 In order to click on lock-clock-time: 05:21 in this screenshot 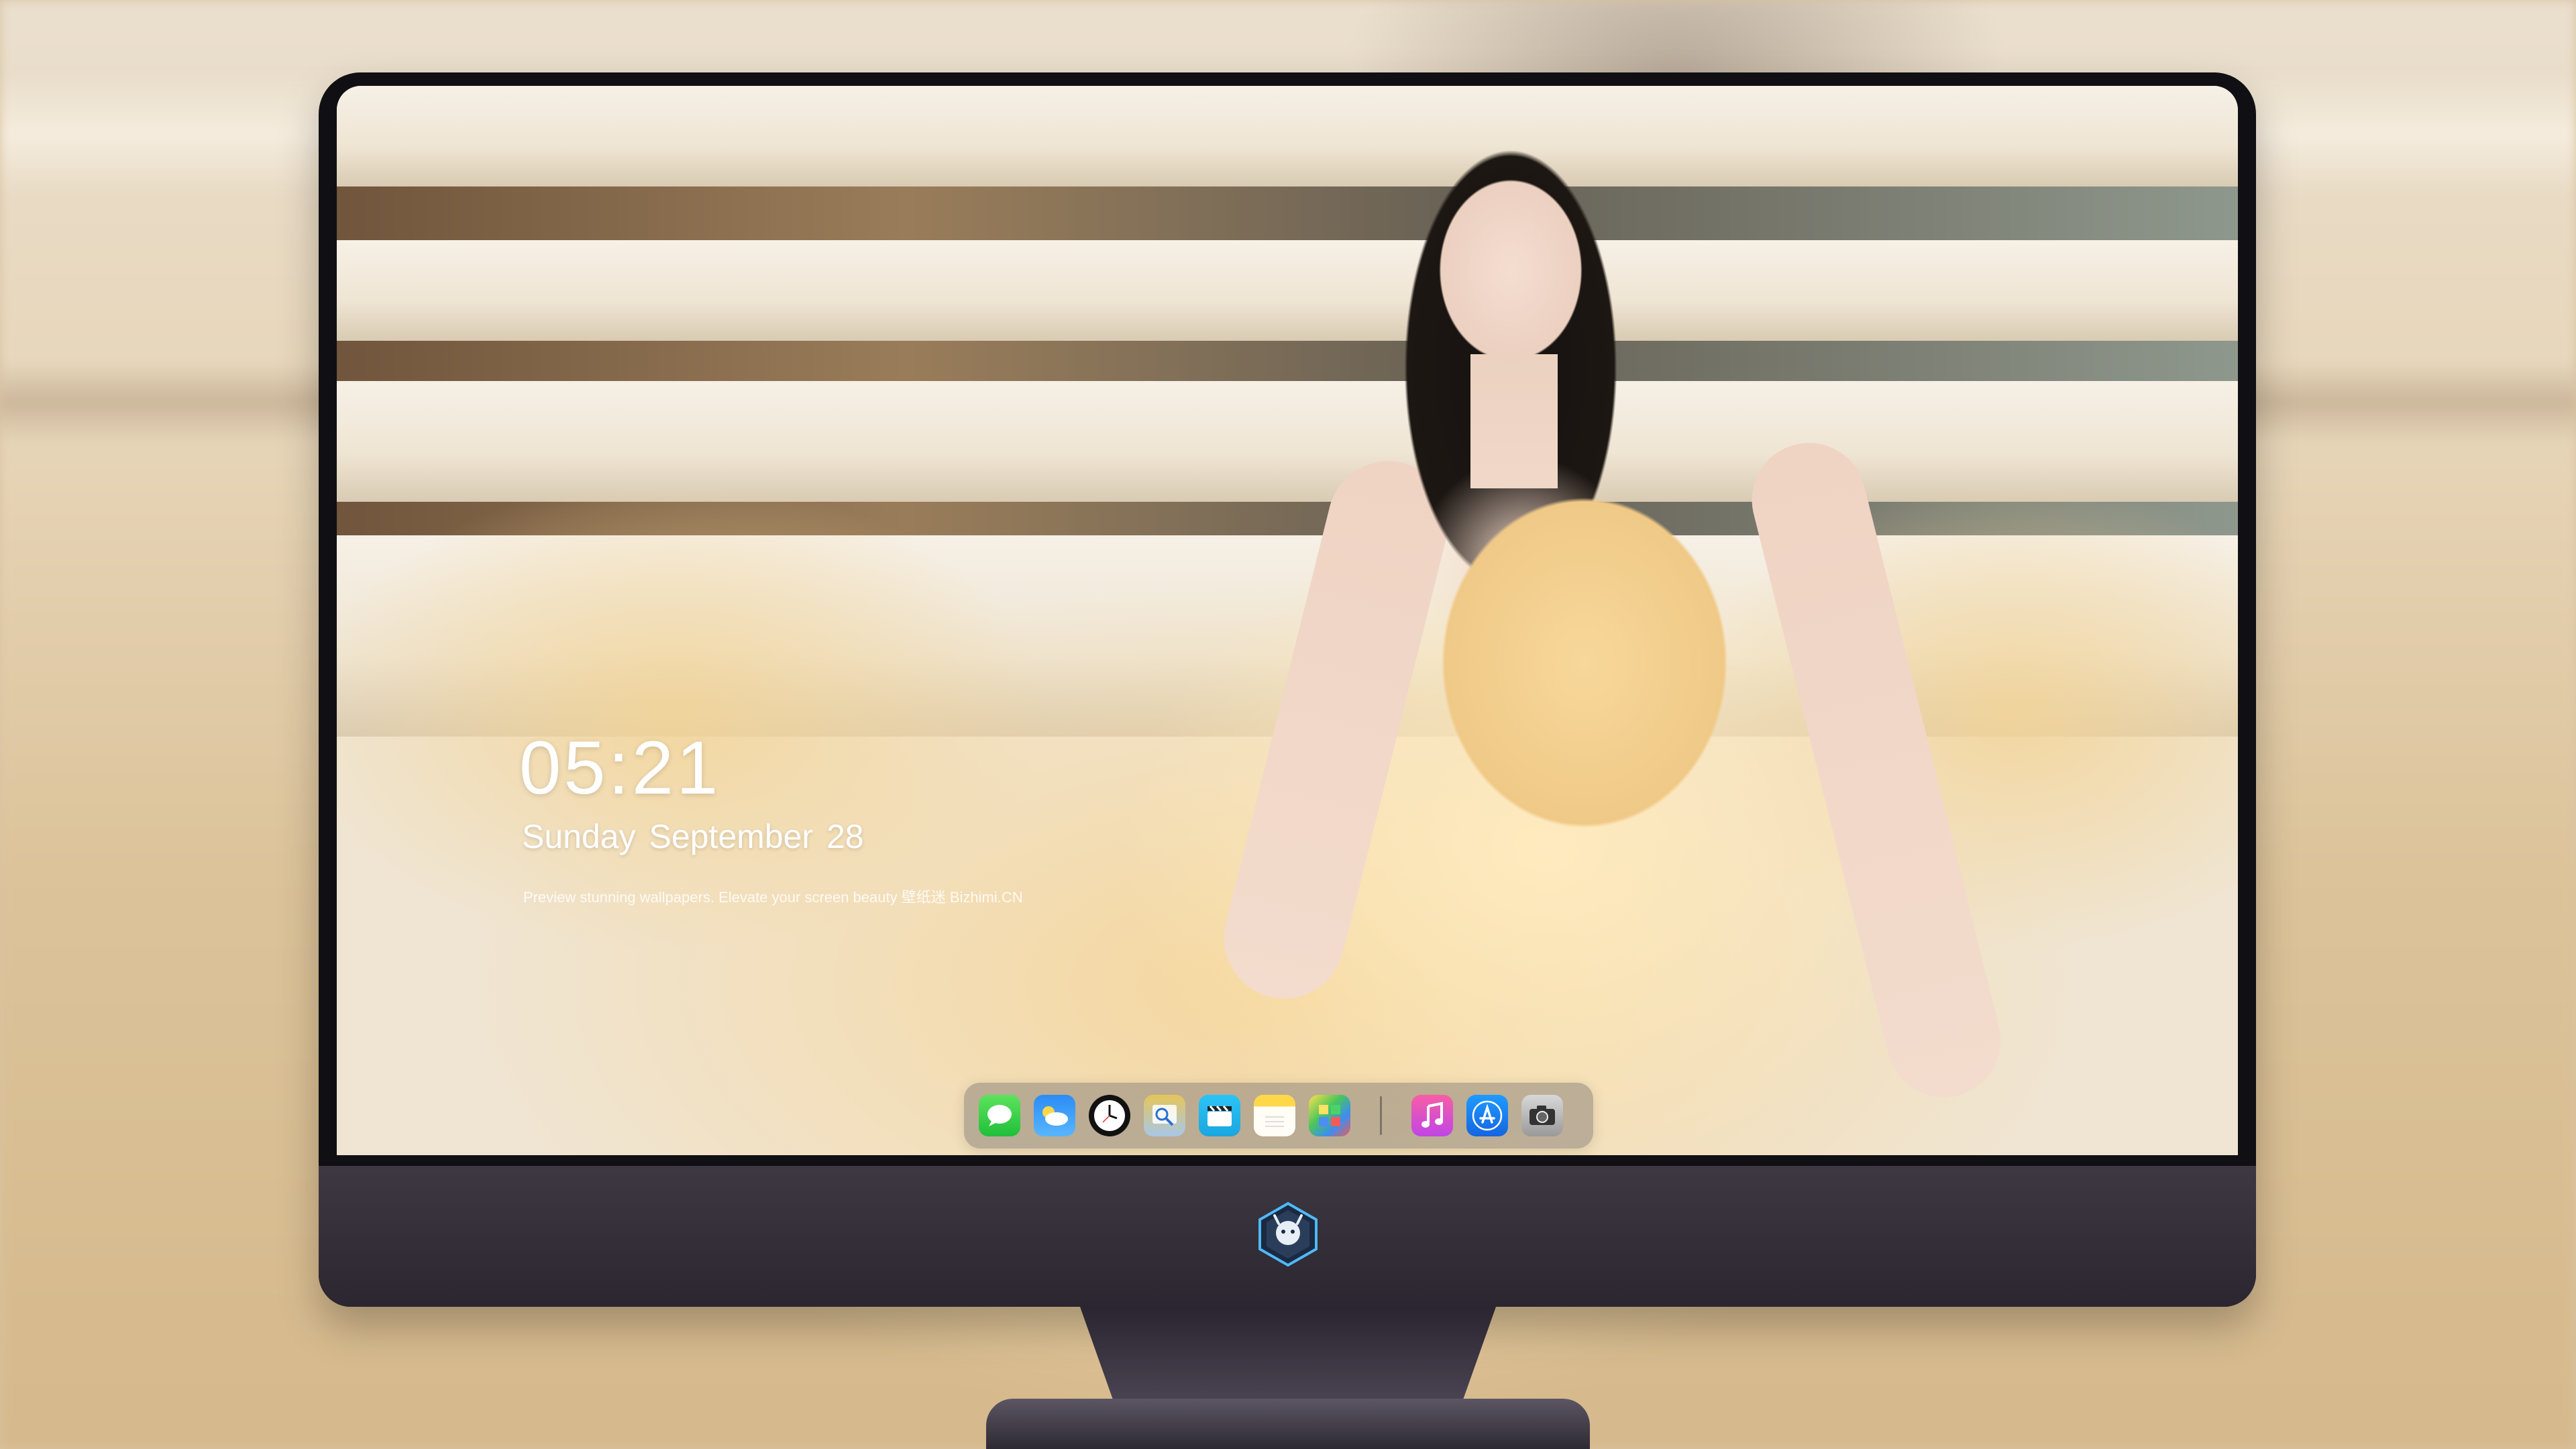, I will do `click(620, 768)`.